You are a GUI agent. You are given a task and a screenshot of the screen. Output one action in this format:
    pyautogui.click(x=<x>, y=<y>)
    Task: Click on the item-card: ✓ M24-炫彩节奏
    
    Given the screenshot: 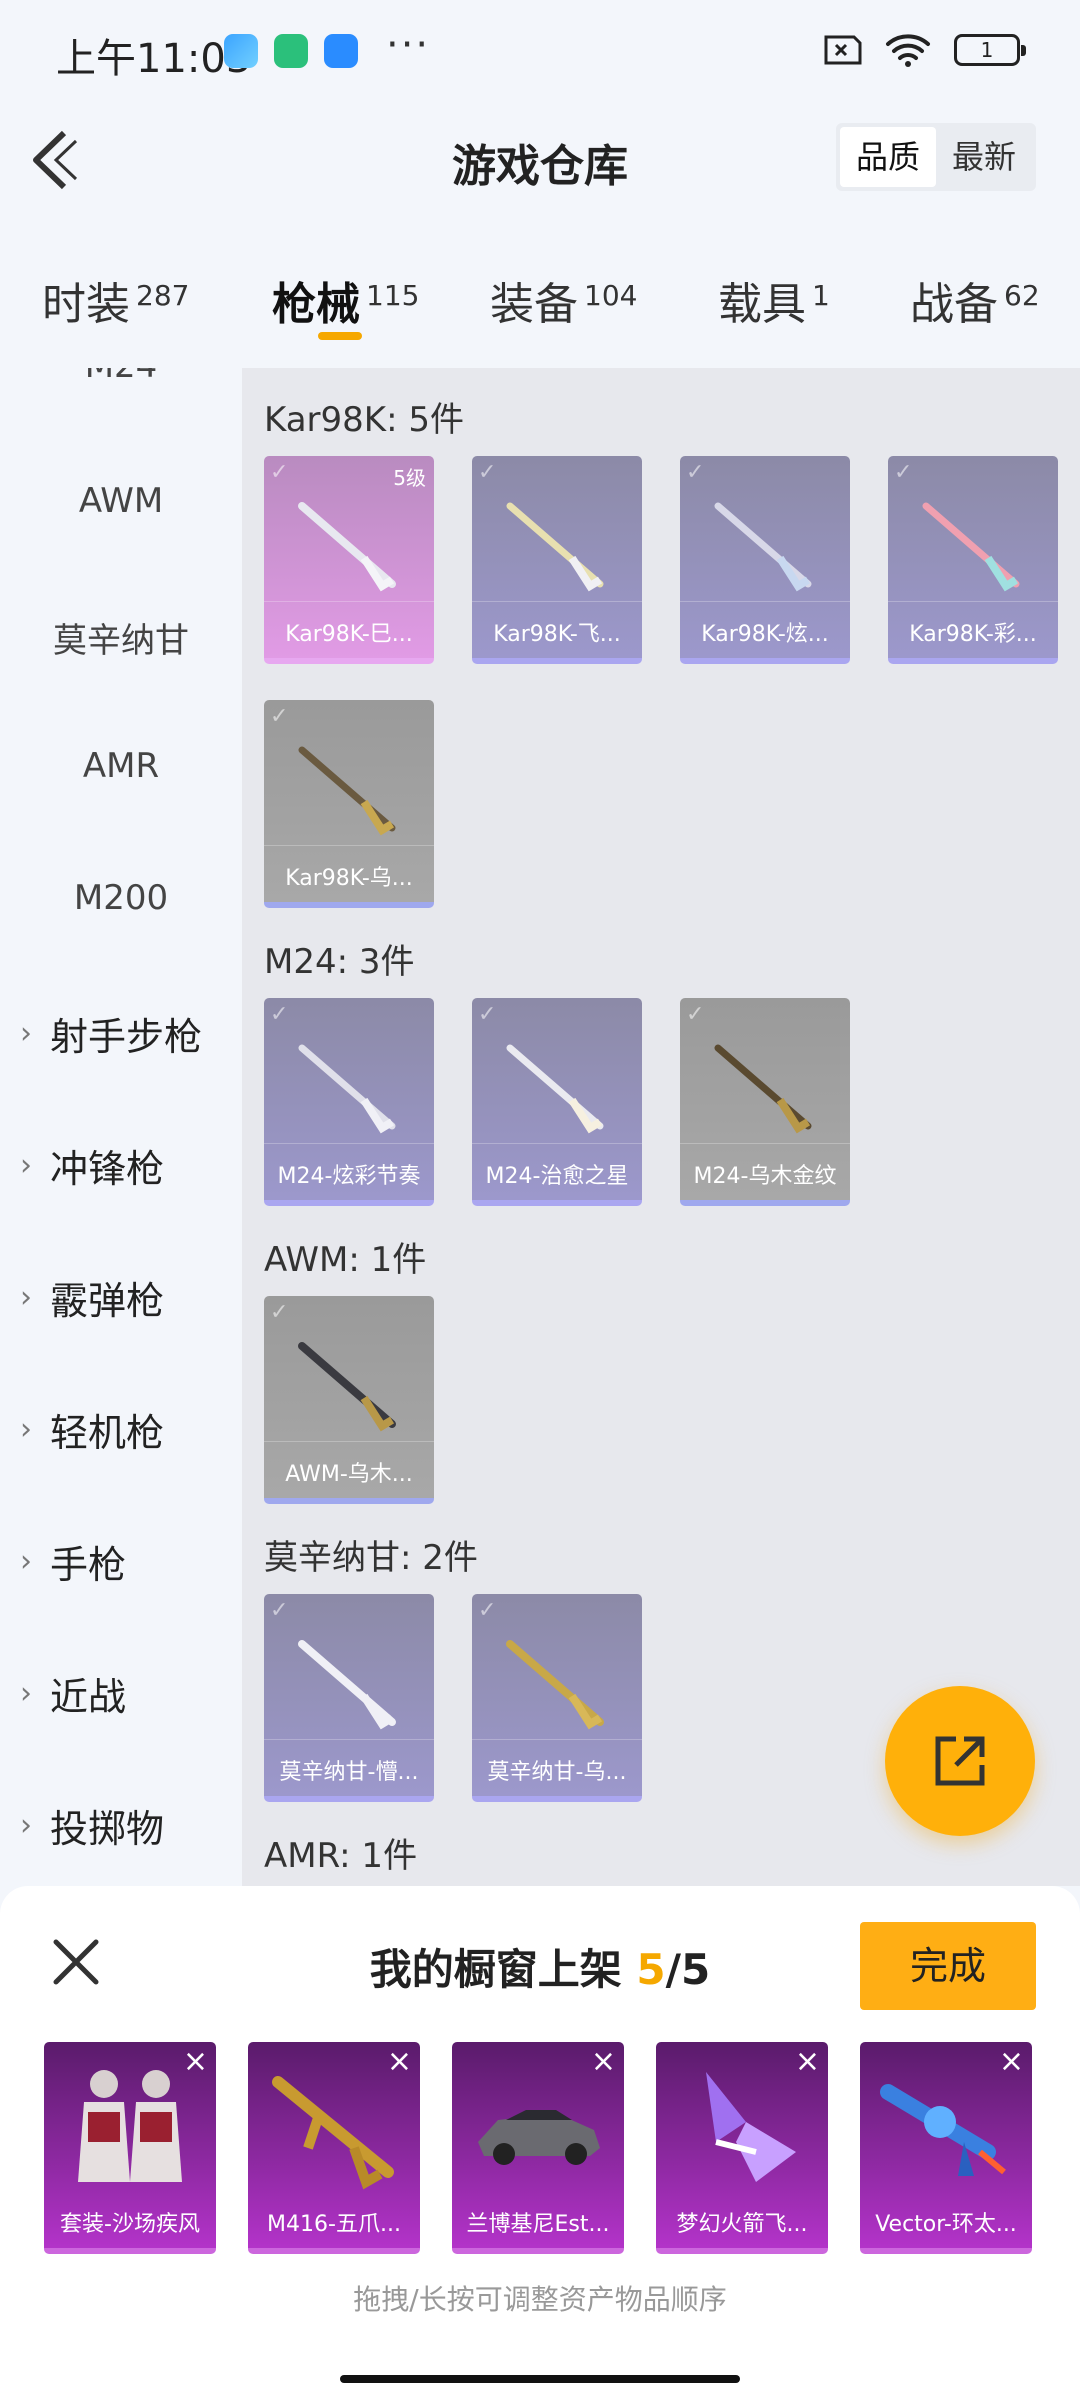 What is the action you would take?
    pyautogui.click(x=349, y=1102)
    